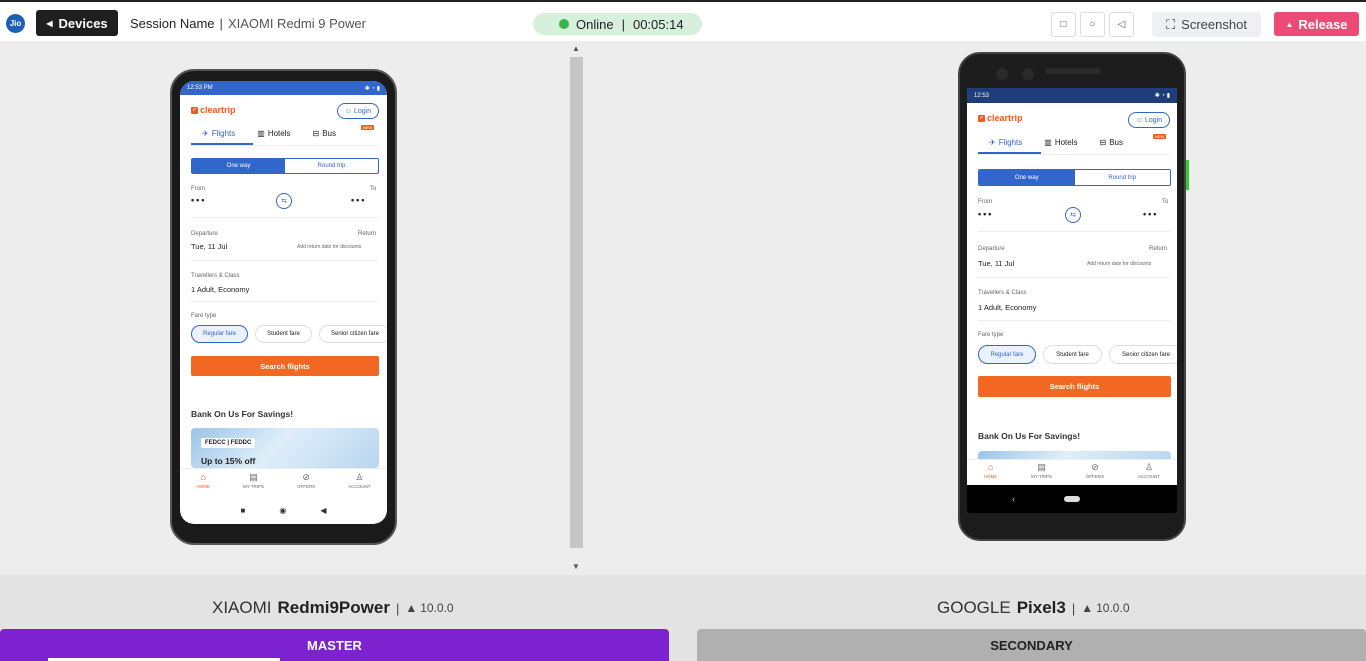 The image size is (1366, 661). I want to click on android-nav-bar: ■ ◉ ◀, so click(283, 510).